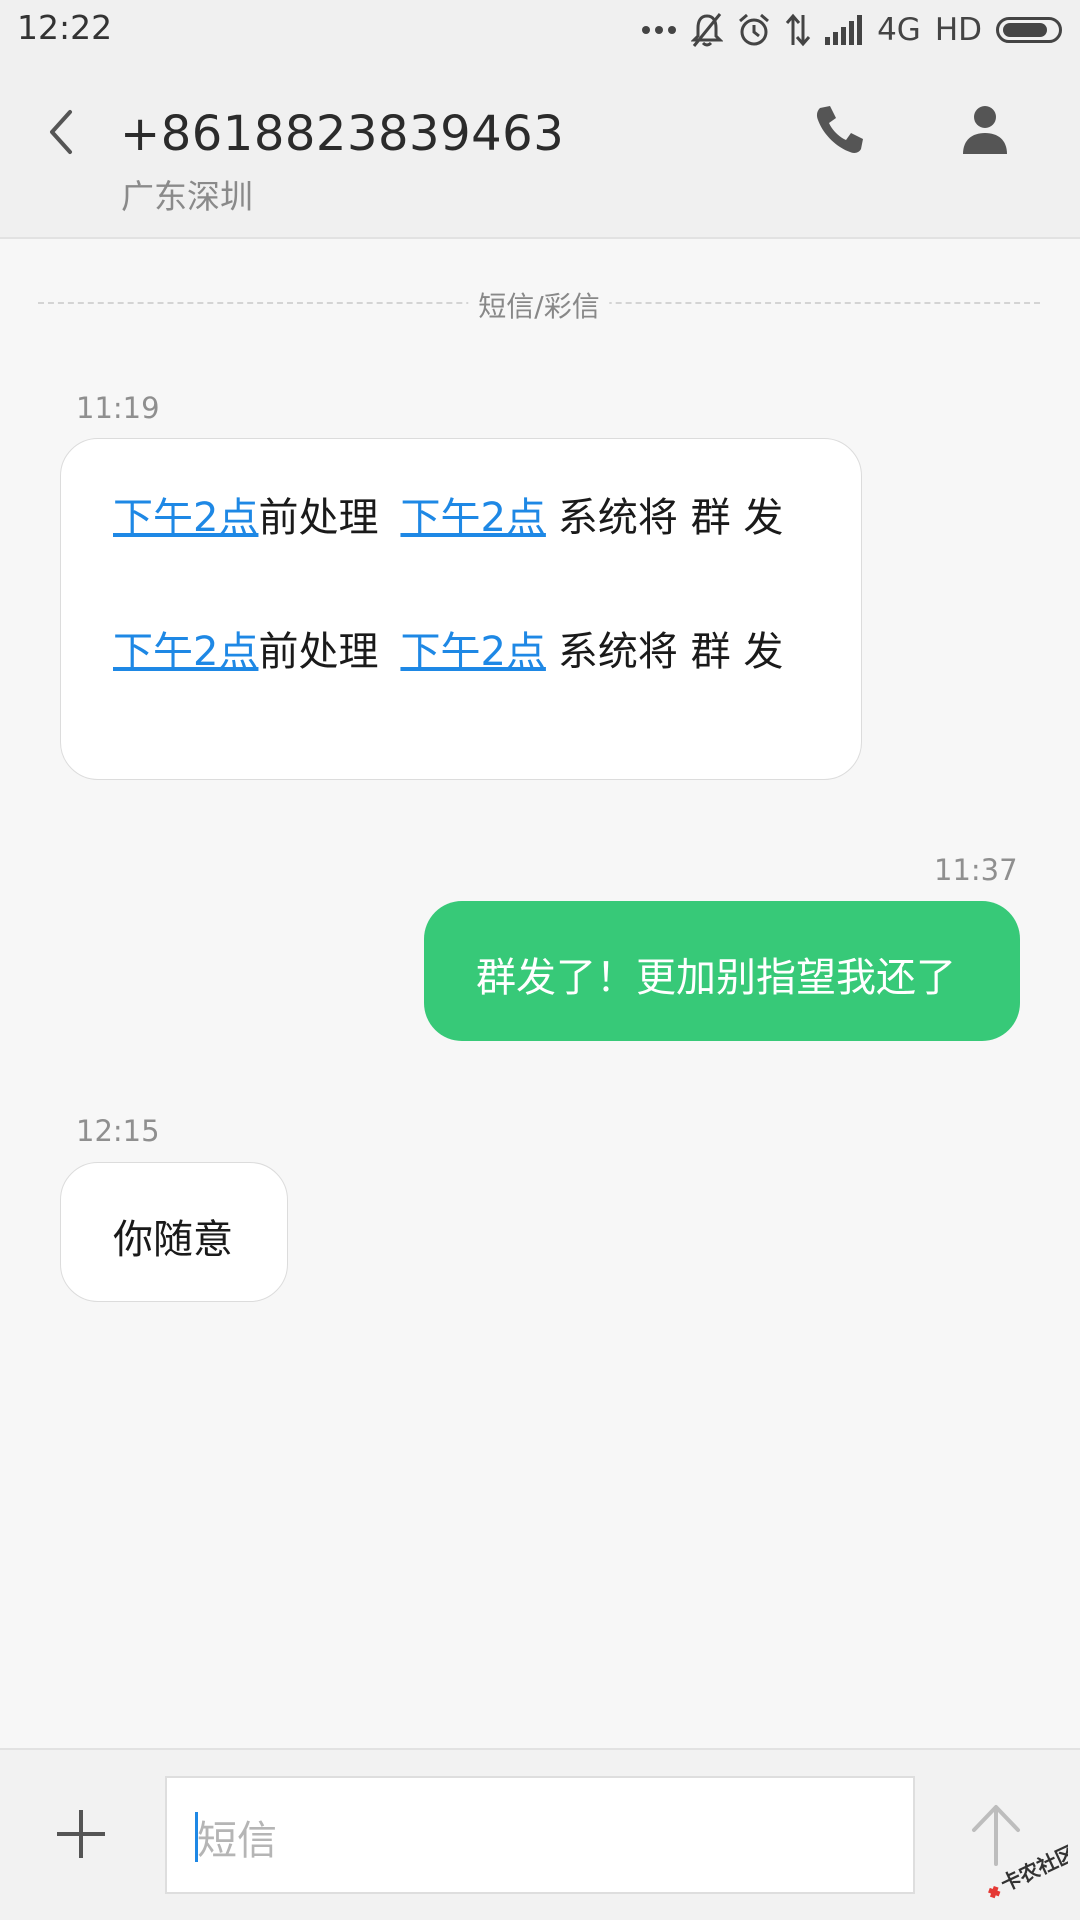 Image resolution: width=1080 pixels, height=1920 pixels. I want to click on alarm-icon, so click(754, 29).